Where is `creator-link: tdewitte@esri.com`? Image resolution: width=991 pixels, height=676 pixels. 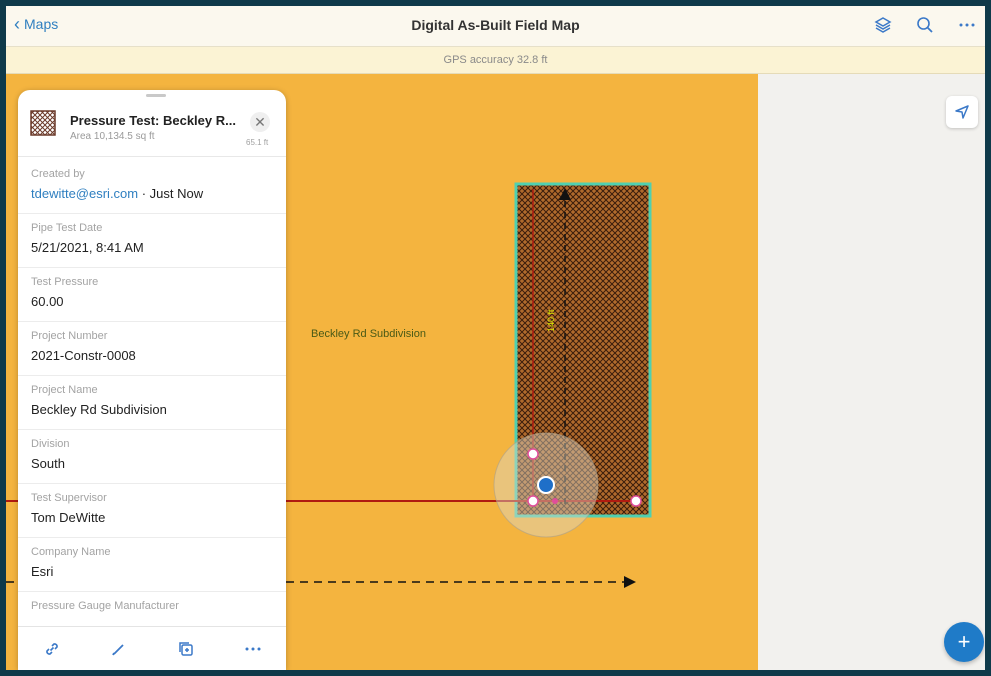
creator-link: tdewitte@esri.com is located at coordinates (84, 193).